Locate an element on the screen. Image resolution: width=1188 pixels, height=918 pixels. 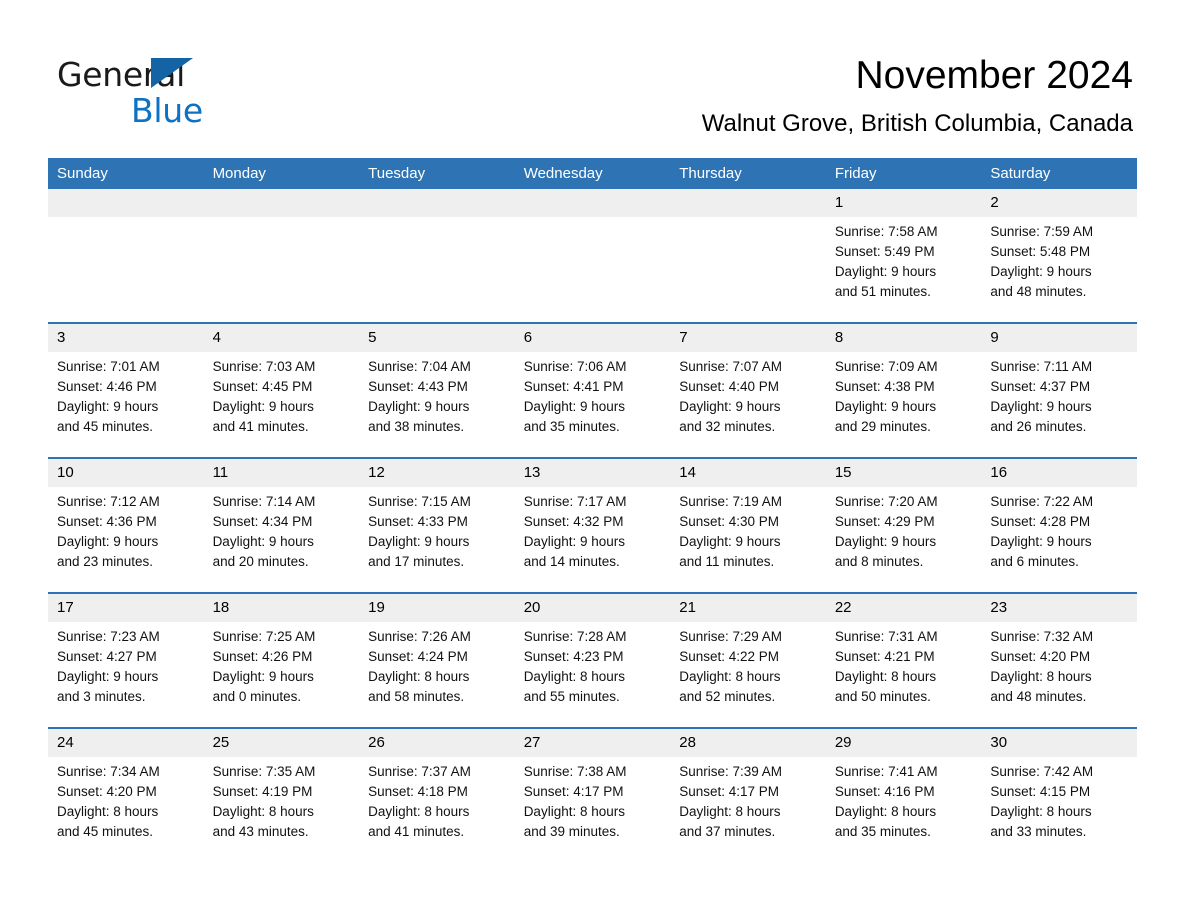
sunrise-text: Sunrise: 7:12 AM is located at coordinates (108, 501).